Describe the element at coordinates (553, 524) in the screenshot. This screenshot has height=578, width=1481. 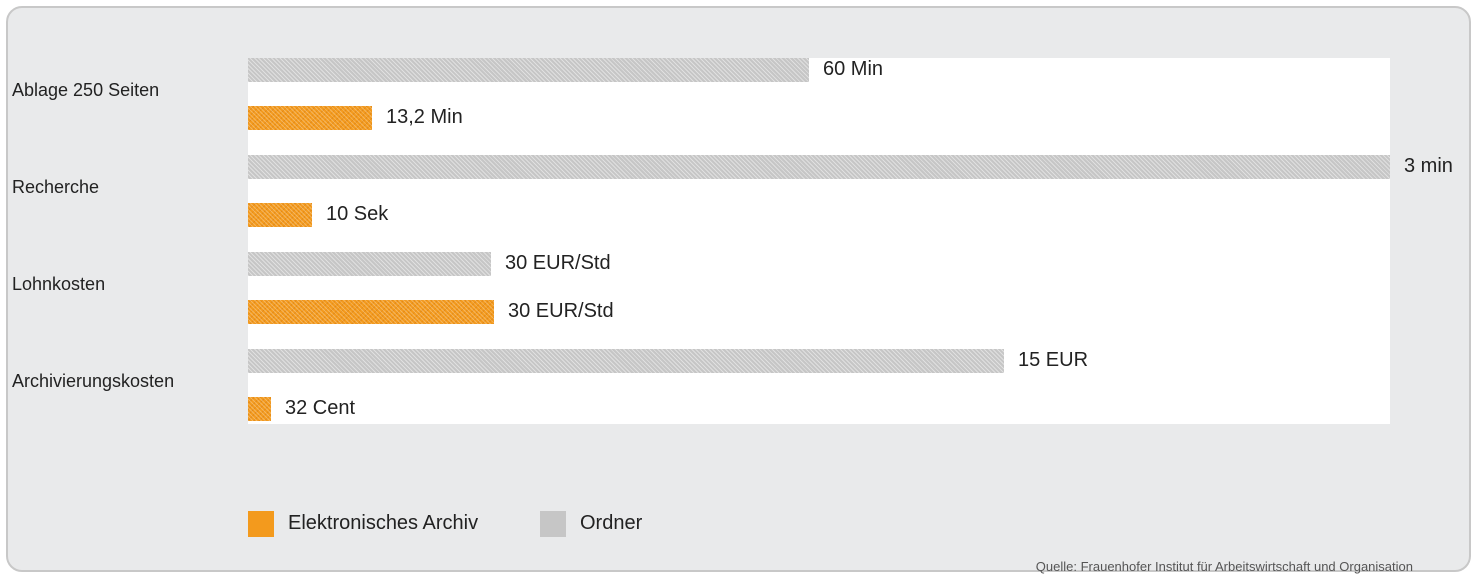
I see `legend-swatch-ordner` at that location.